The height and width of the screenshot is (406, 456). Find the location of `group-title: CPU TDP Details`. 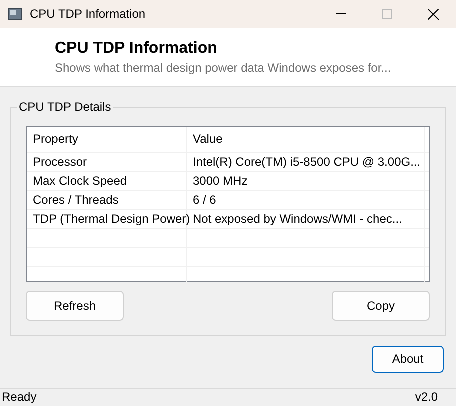

group-title: CPU TDP Details is located at coordinates (65, 107).